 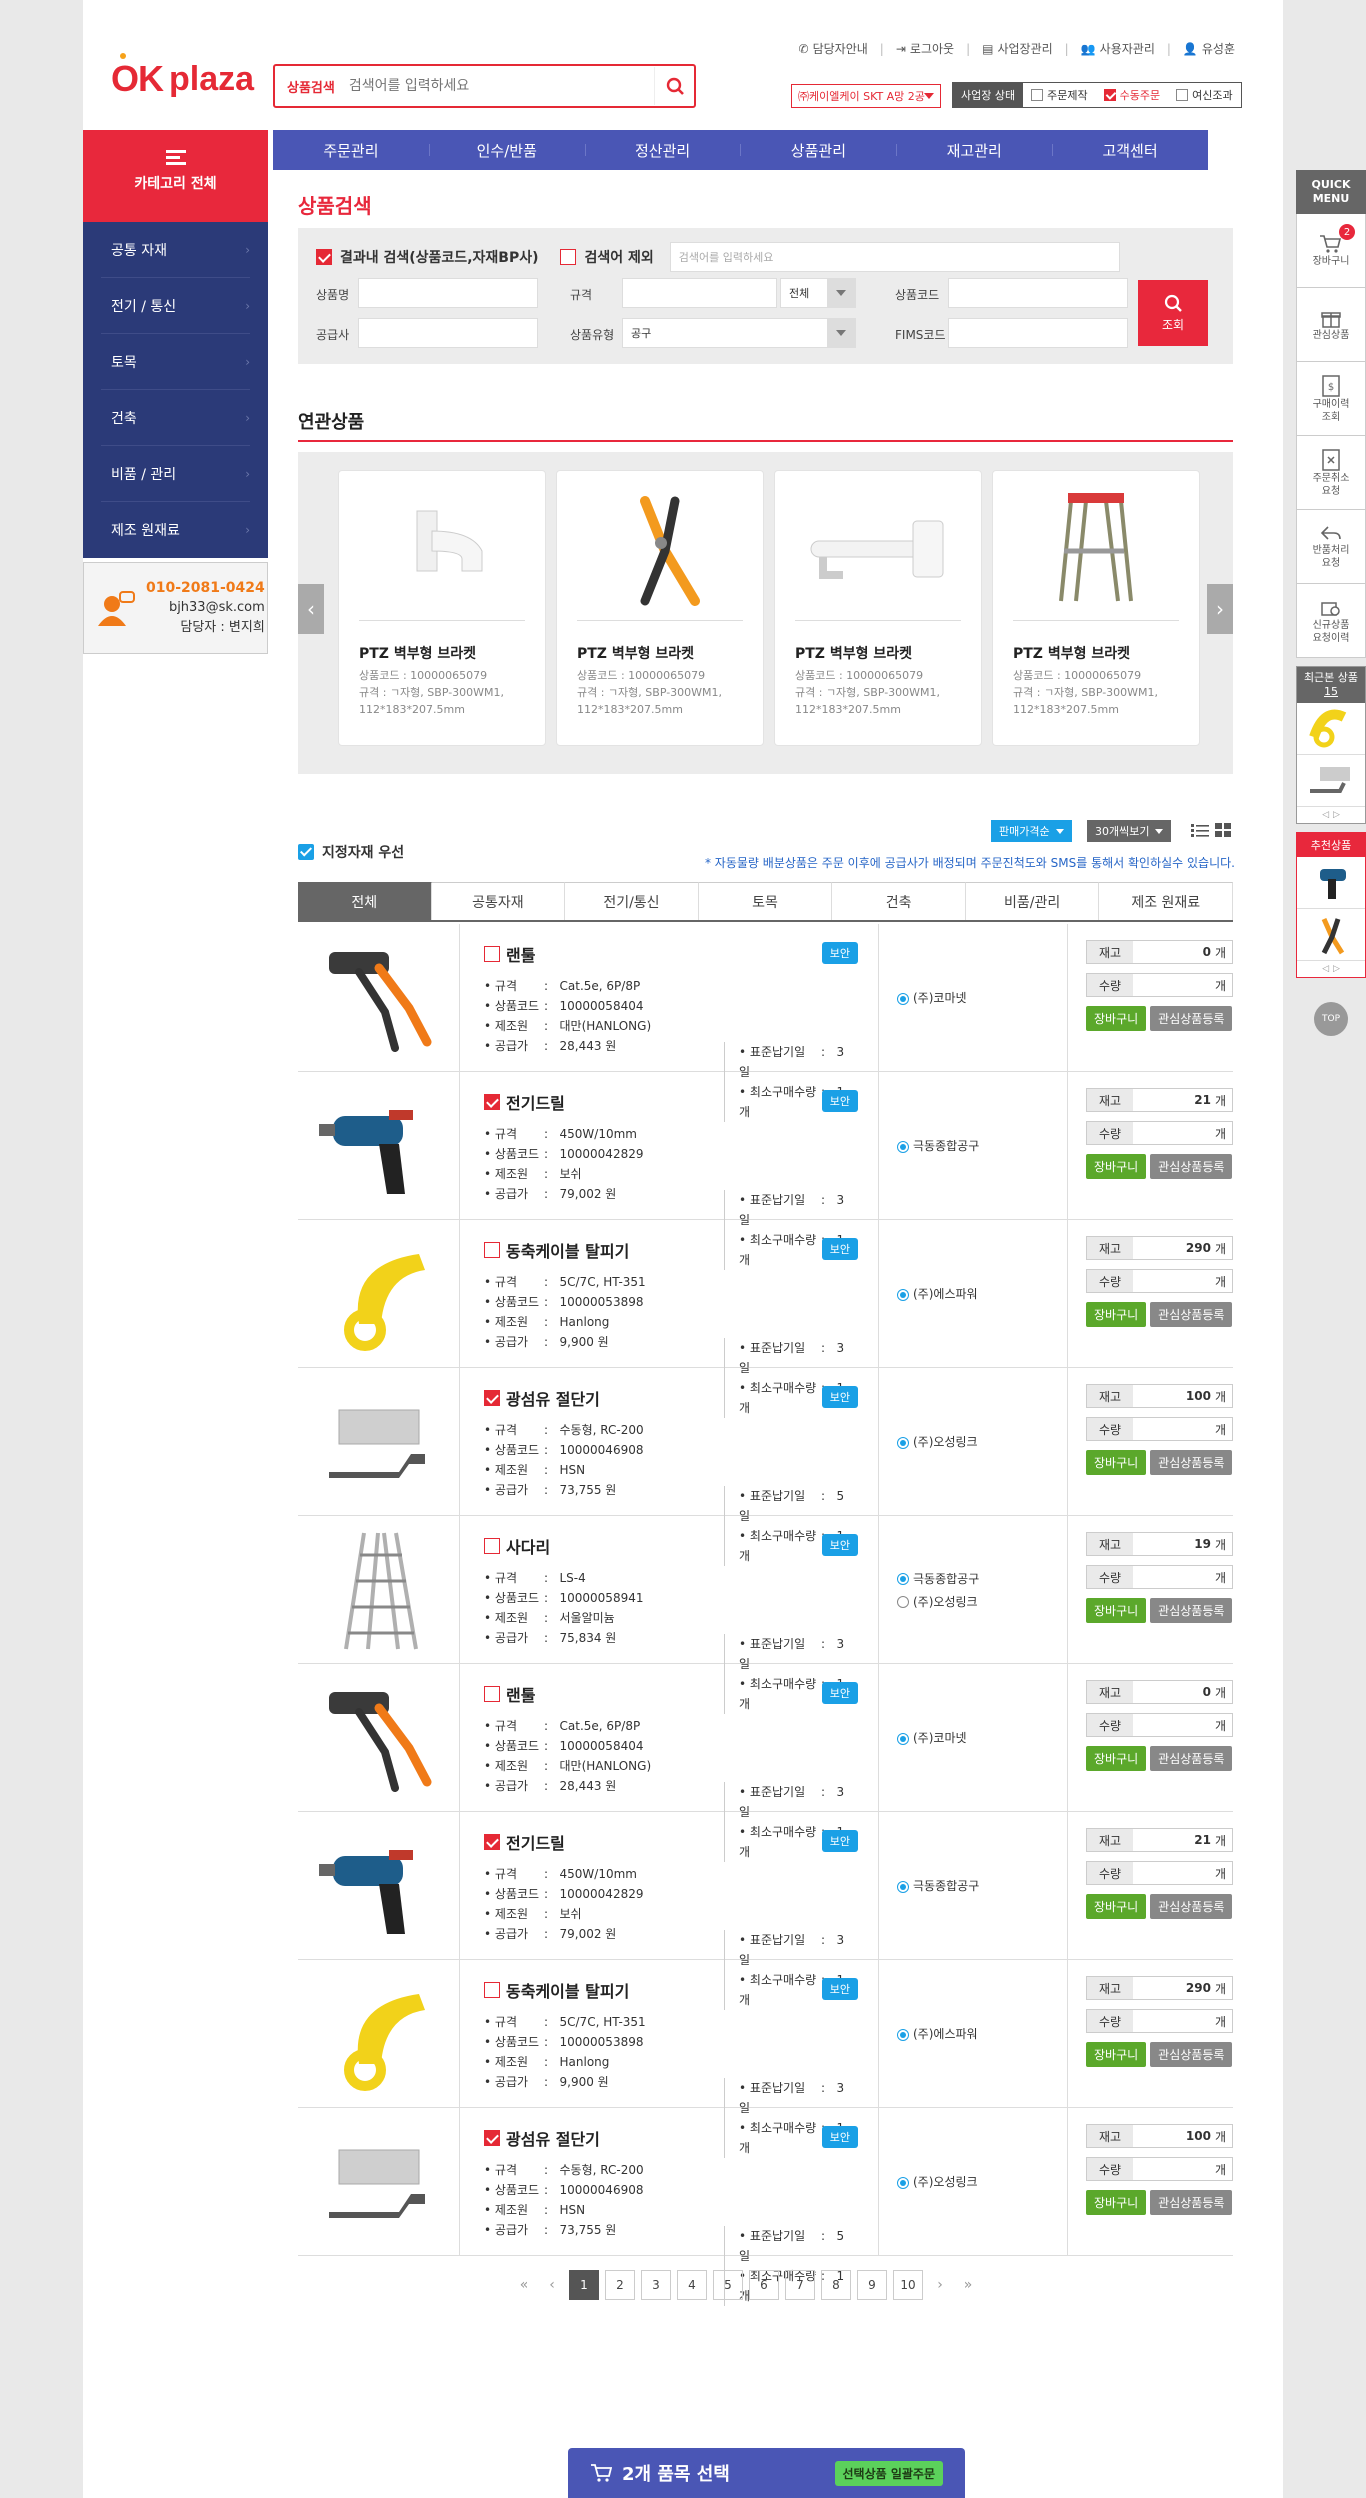 I want to click on quick-new-request: 신규상품 요청이력, so click(x=1331, y=621).